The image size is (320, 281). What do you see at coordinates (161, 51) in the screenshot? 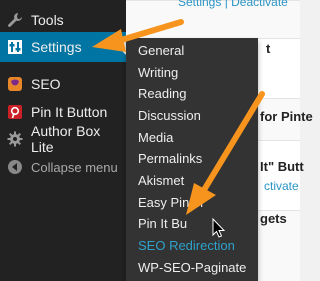
I see `submenu-item-general: General` at bounding box center [161, 51].